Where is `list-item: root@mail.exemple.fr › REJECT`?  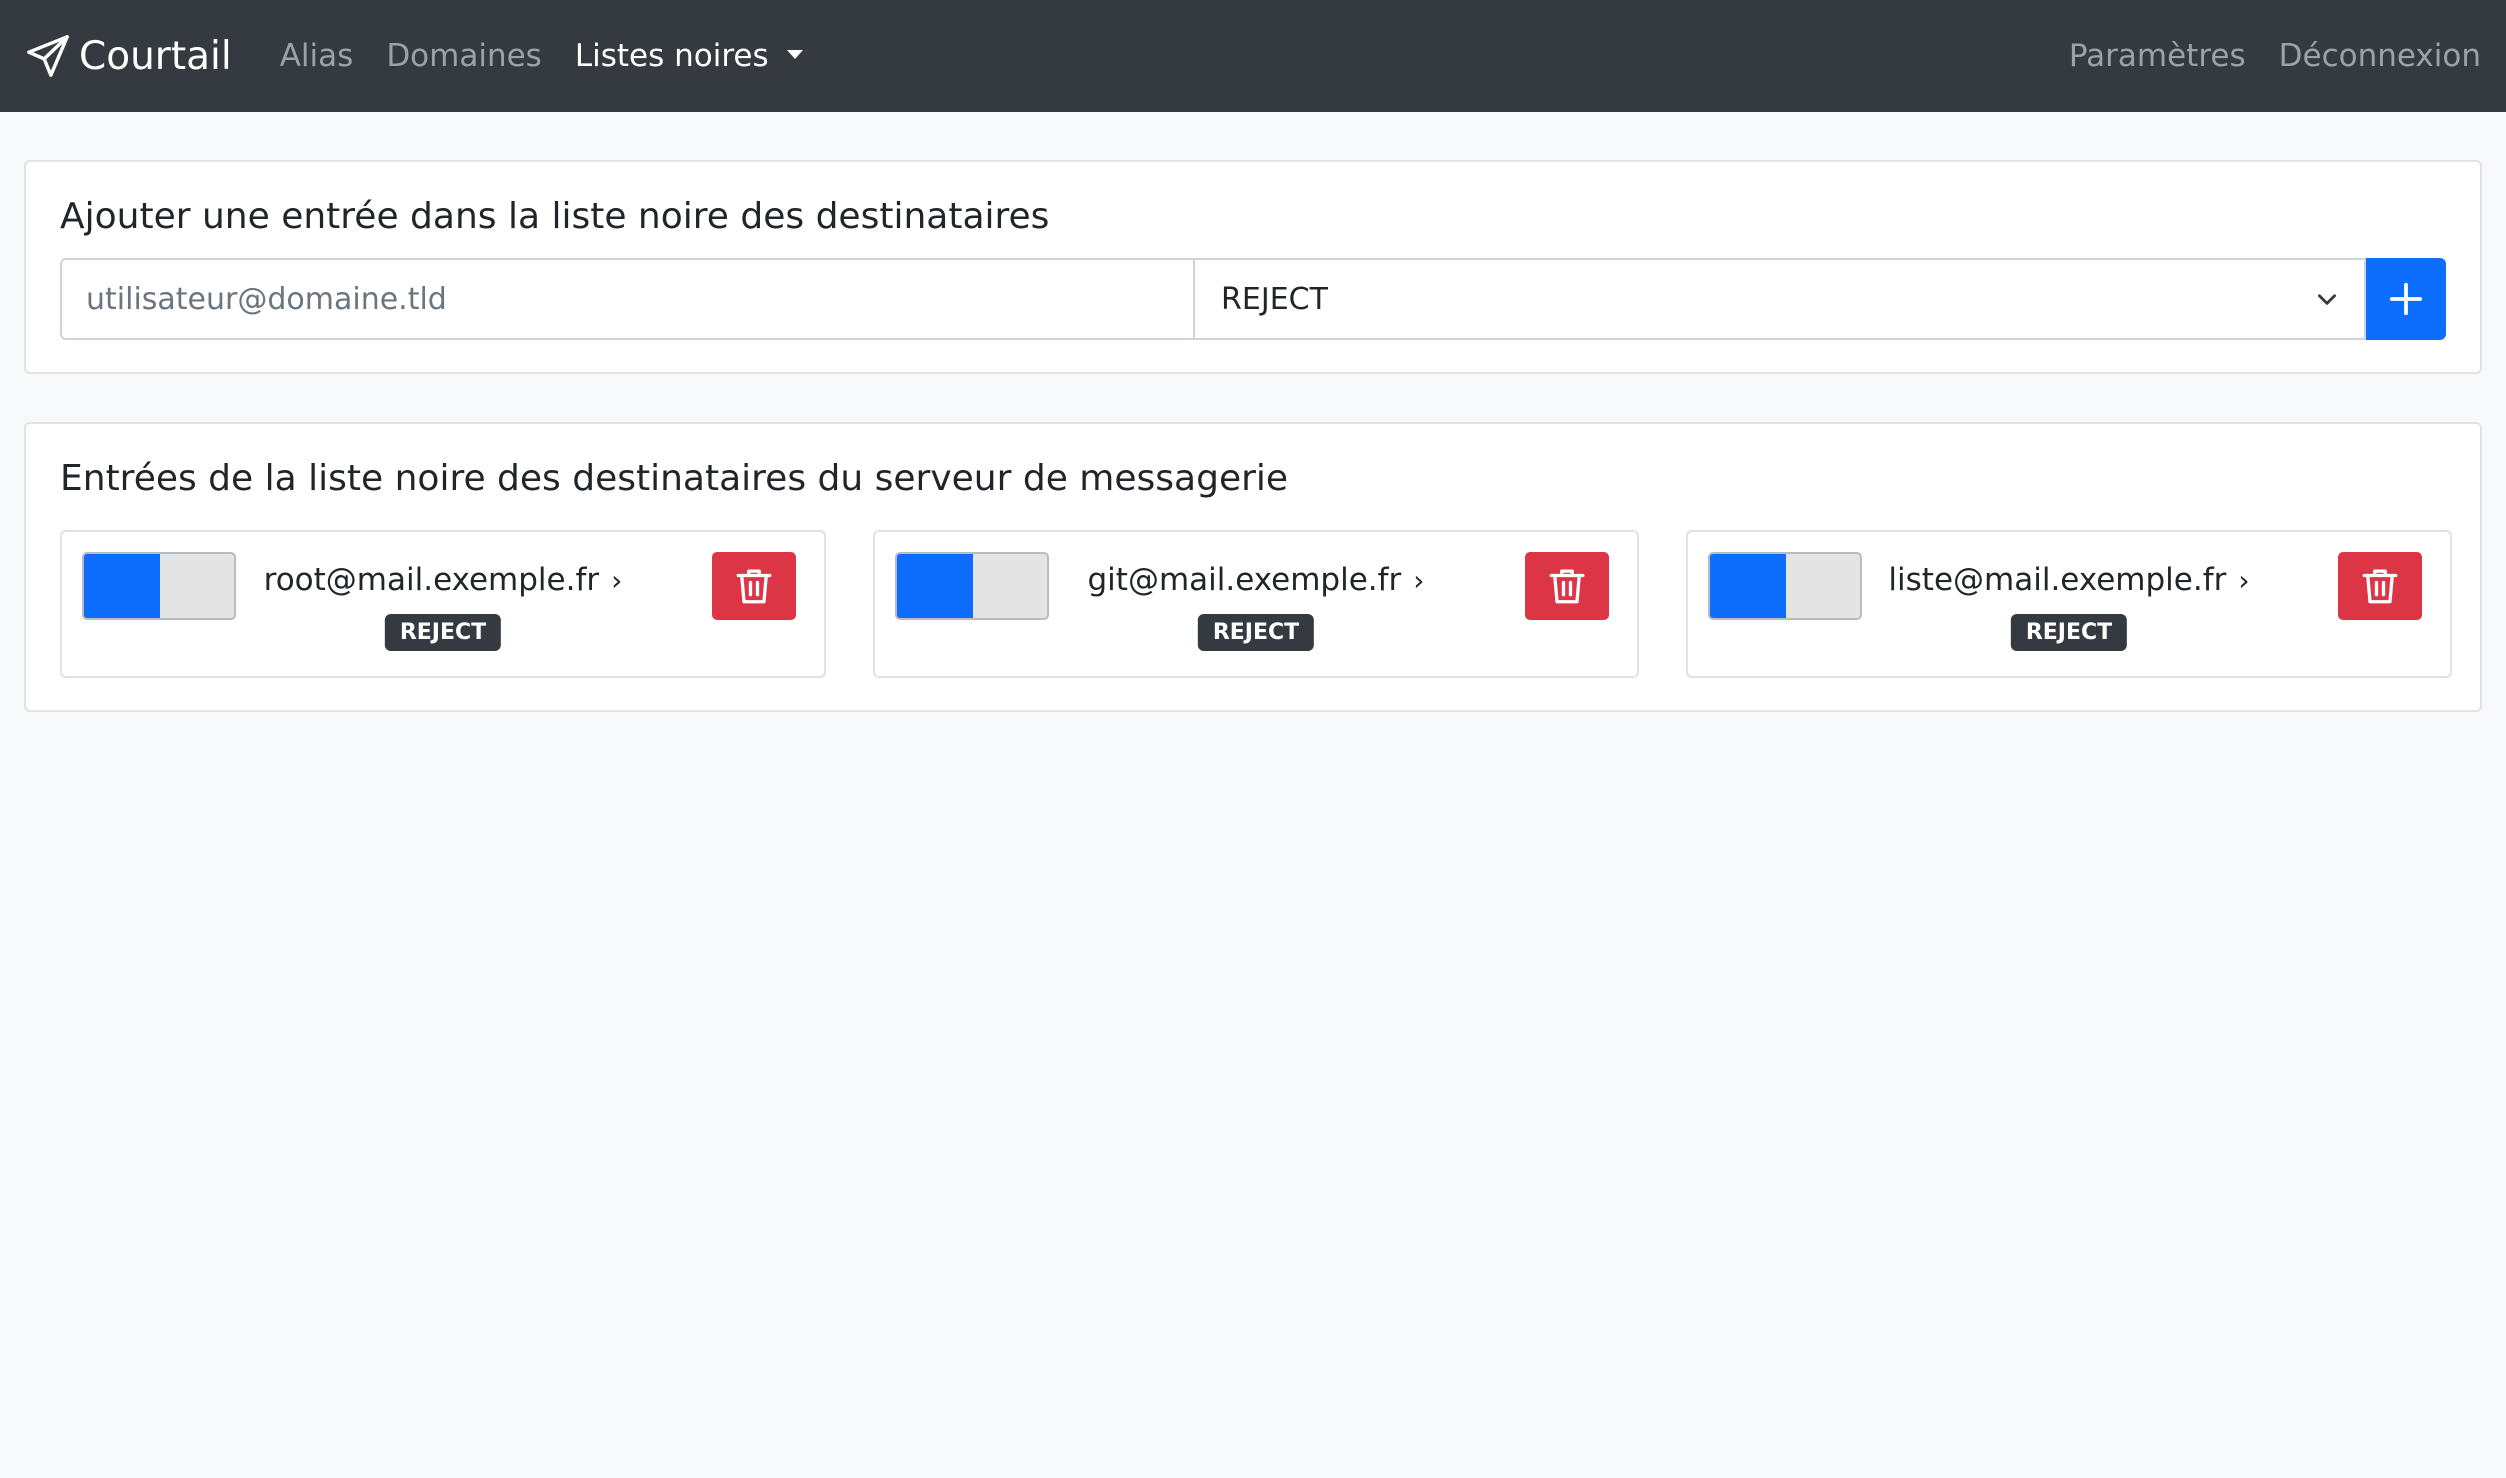 list-item: root@mail.exemple.fr › REJECT is located at coordinates (443, 604).